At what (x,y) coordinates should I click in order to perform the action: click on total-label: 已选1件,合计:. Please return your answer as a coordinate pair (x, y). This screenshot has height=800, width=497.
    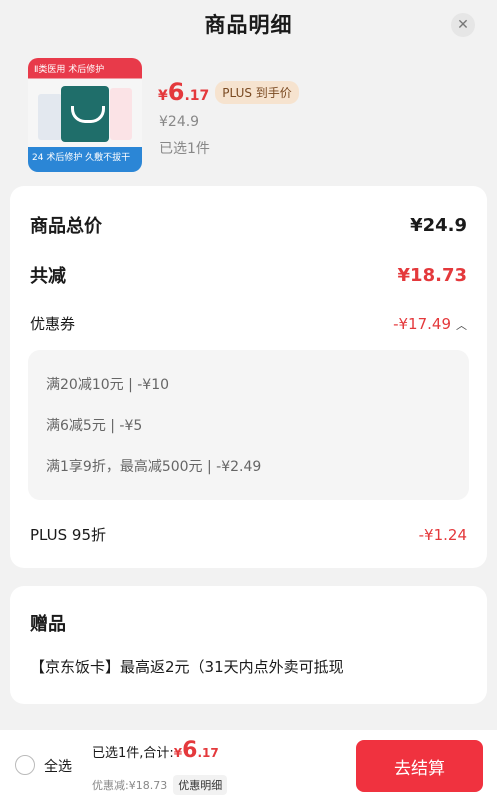
    Looking at the image, I should click on (133, 753).